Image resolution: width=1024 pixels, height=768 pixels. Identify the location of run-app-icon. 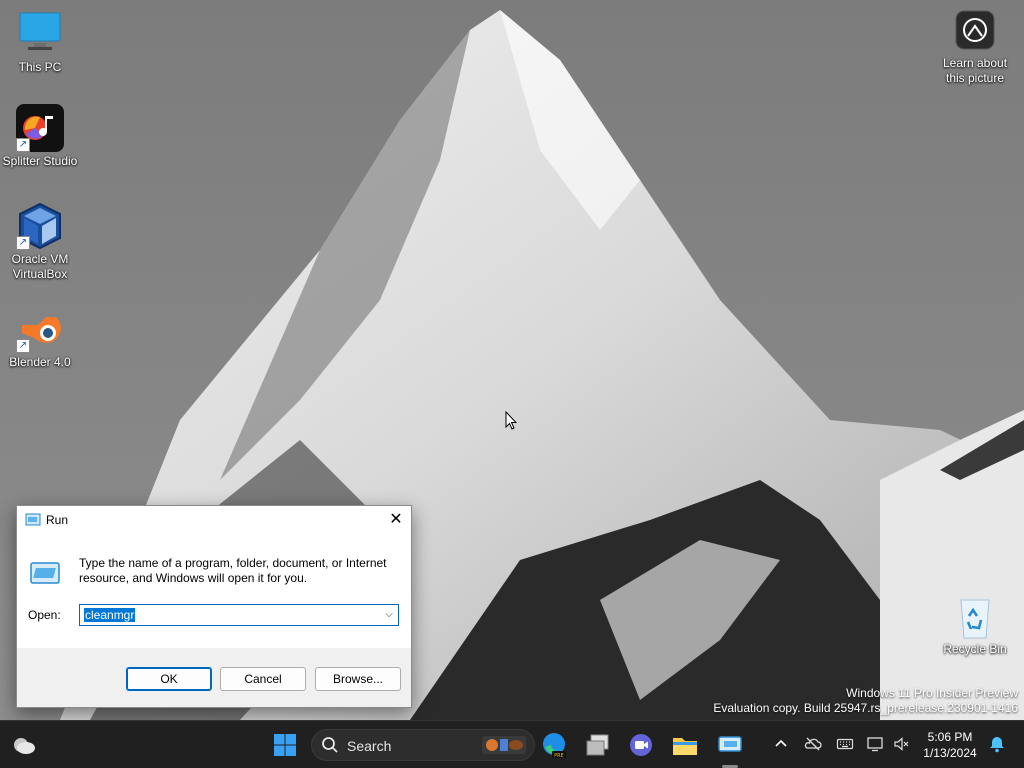
(33, 519).